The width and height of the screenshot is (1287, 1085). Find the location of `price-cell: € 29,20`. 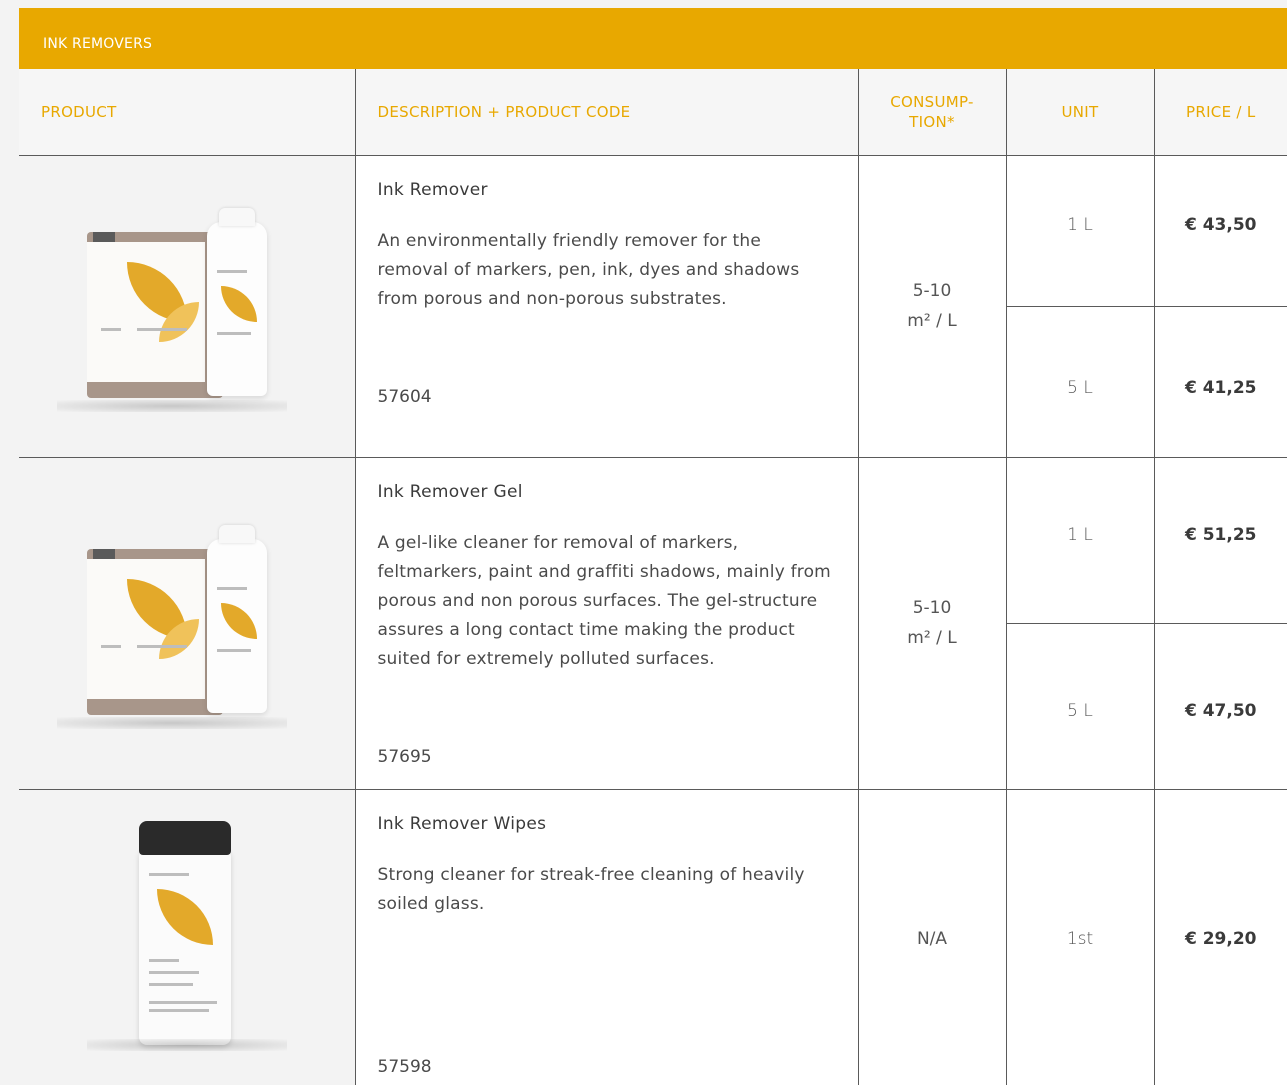

price-cell: € 29,20 is located at coordinates (1220, 936).